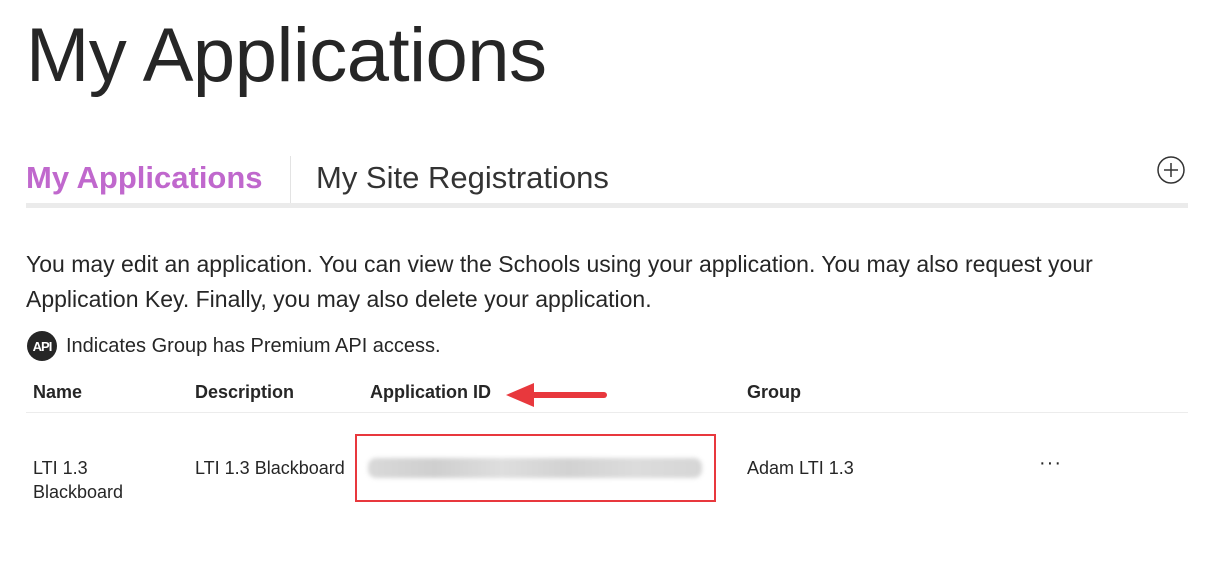 Image resolution: width=1218 pixels, height=583 pixels. Describe the element at coordinates (42, 346) in the screenshot. I see `api-badge-icon: API` at that location.